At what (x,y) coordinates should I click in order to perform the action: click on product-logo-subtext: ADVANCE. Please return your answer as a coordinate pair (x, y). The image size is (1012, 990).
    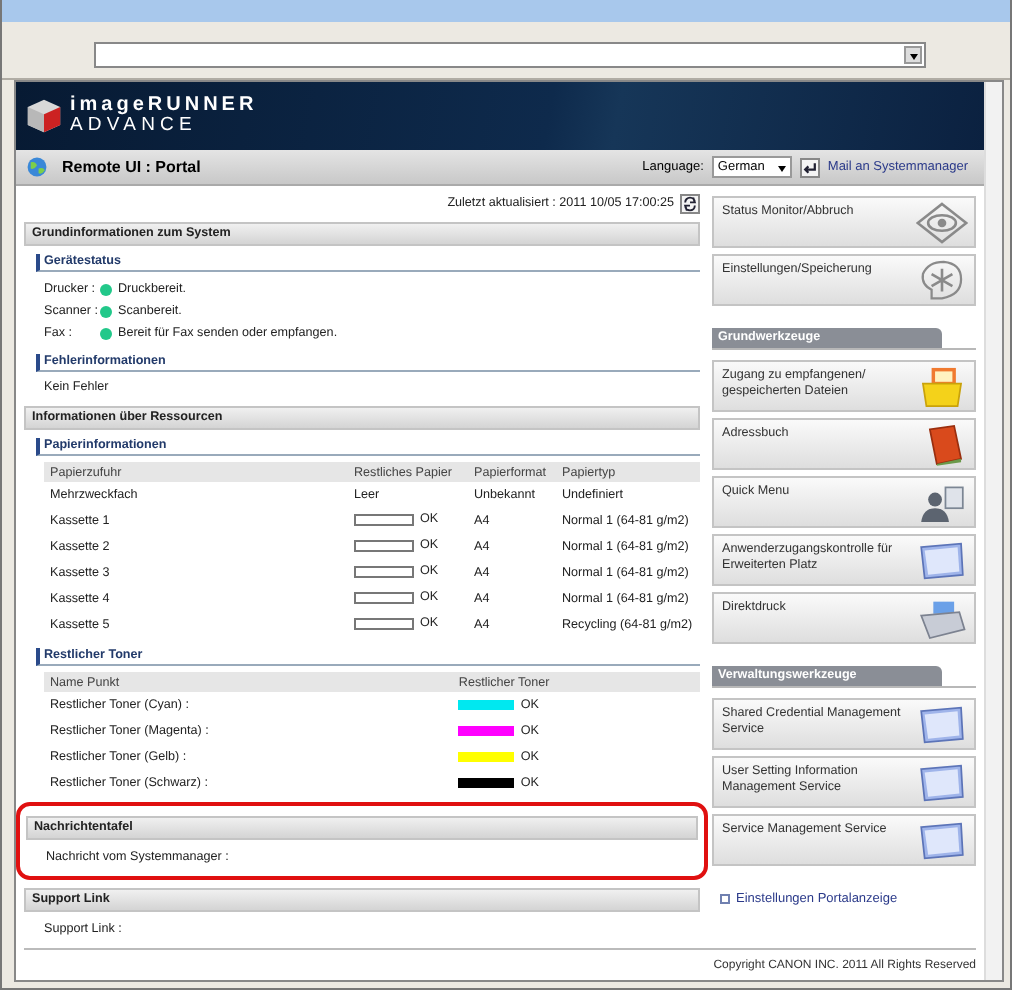
    Looking at the image, I should click on (133, 126).